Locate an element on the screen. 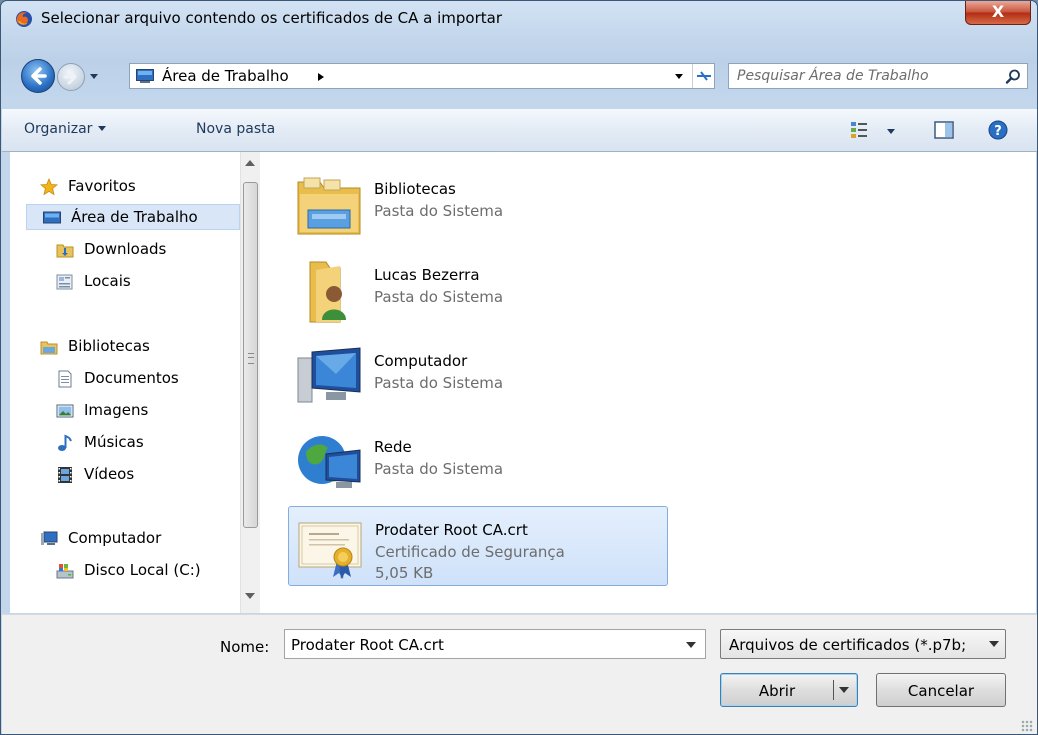 The width and height of the screenshot is (1038, 735). file-type-value: Arquivos de certificados (*.p7b; is located at coordinates (848, 645).